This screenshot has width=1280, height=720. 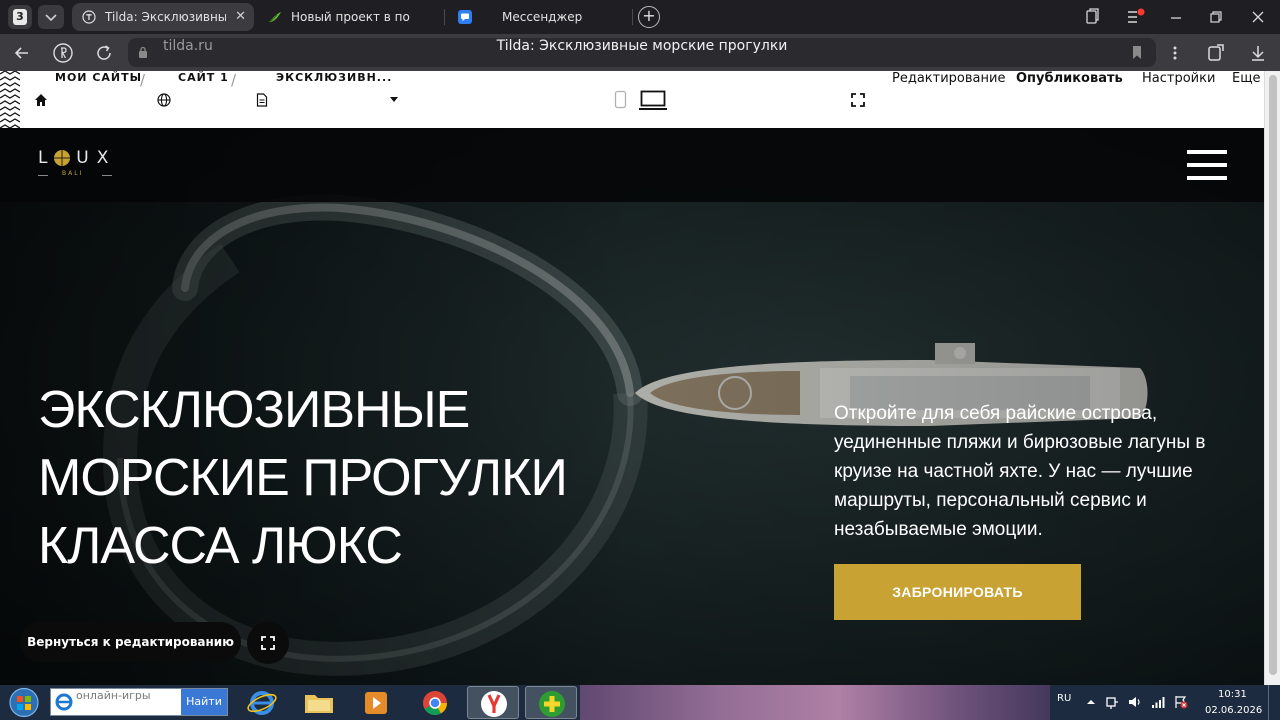 I want to click on tab-counter-button: 3, so click(x=20, y=17).